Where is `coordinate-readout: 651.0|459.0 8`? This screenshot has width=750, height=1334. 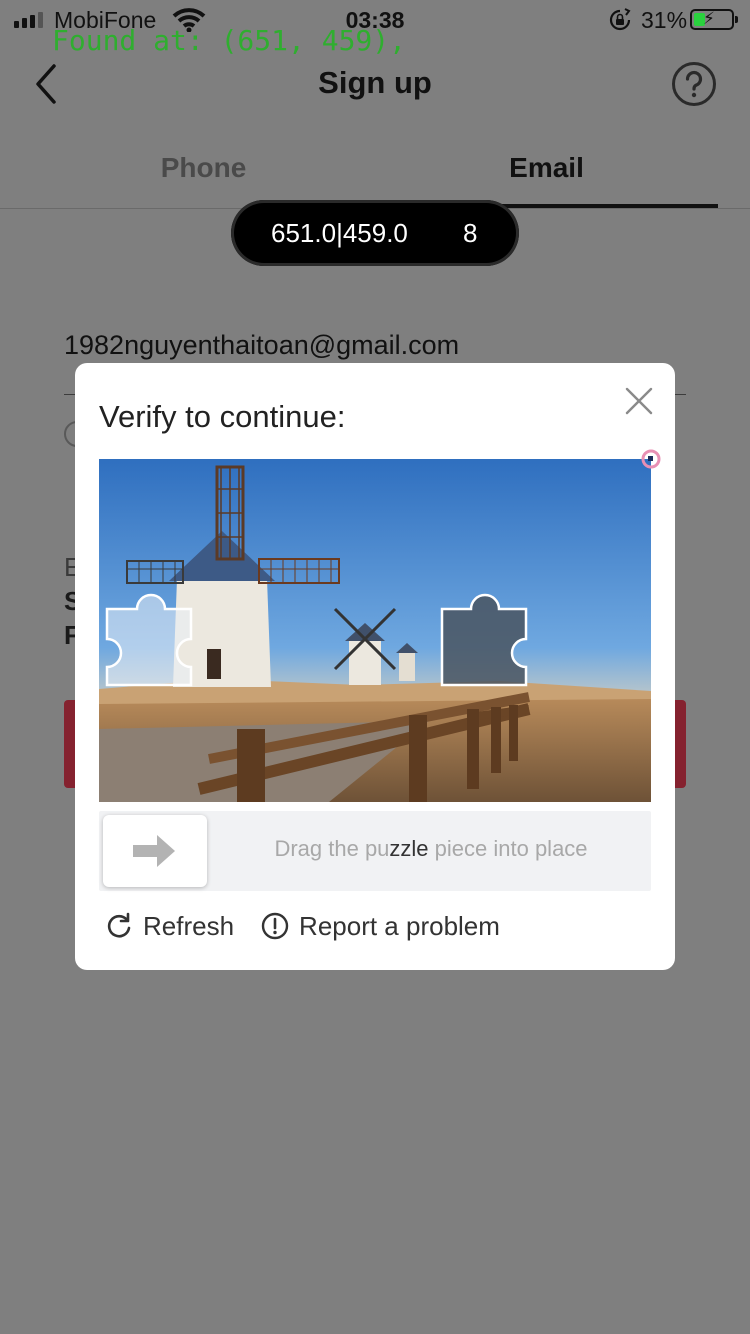 coordinate-readout: 651.0|459.0 8 is located at coordinates (375, 233).